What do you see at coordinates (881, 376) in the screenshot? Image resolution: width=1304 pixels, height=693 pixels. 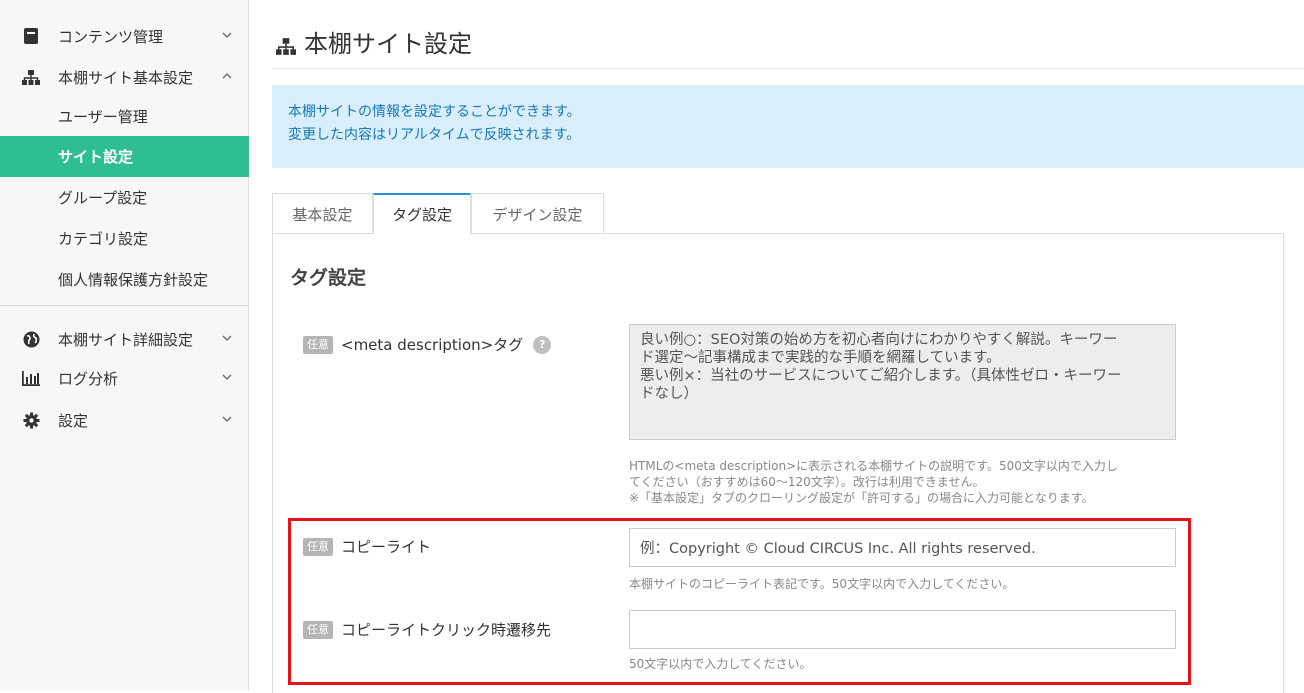 I see `textarea-line: 悪い例×：当社のサービスについてご紹介します。（具体性ゼロ・キーワー` at bounding box center [881, 376].